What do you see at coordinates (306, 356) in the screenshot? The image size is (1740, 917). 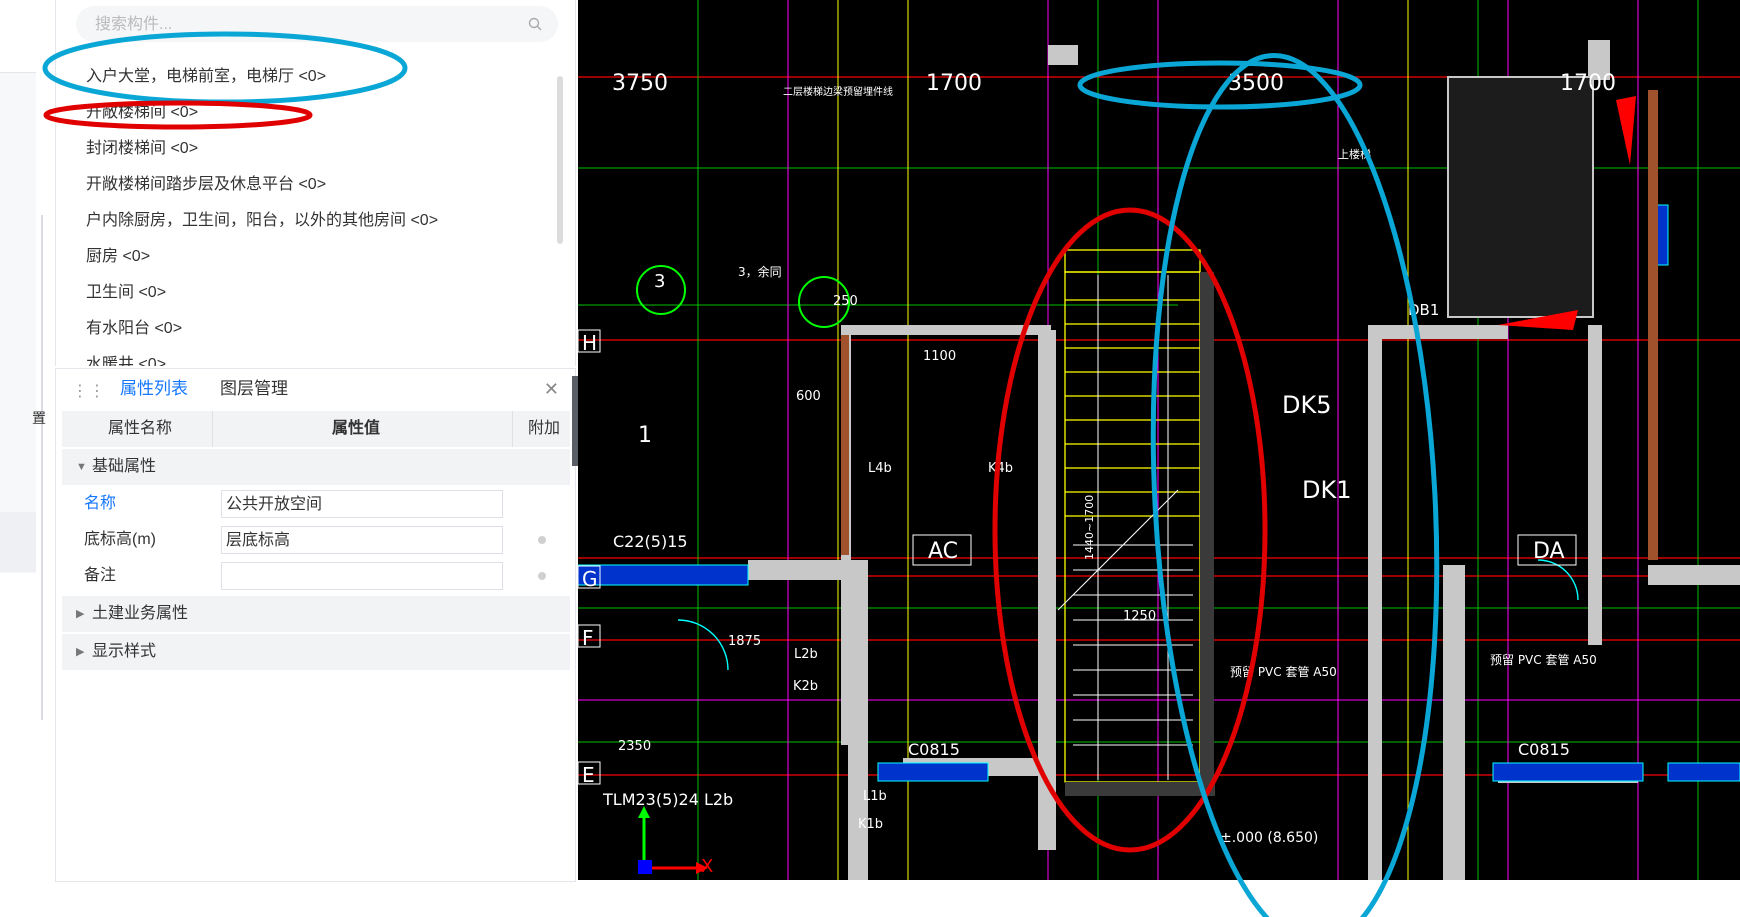 I see `component-item-plumbing-shaft: 水暖井 <0>` at bounding box center [306, 356].